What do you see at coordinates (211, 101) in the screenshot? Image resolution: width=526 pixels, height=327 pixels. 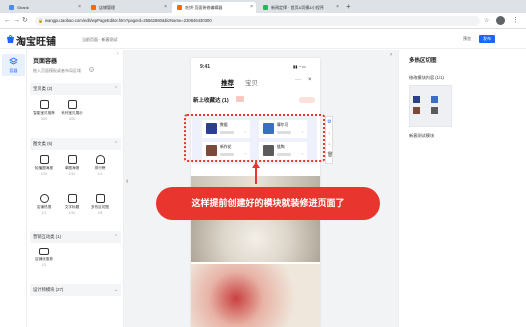 I see `section-title: 新上收藏达 (1)` at bounding box center [211, 101].